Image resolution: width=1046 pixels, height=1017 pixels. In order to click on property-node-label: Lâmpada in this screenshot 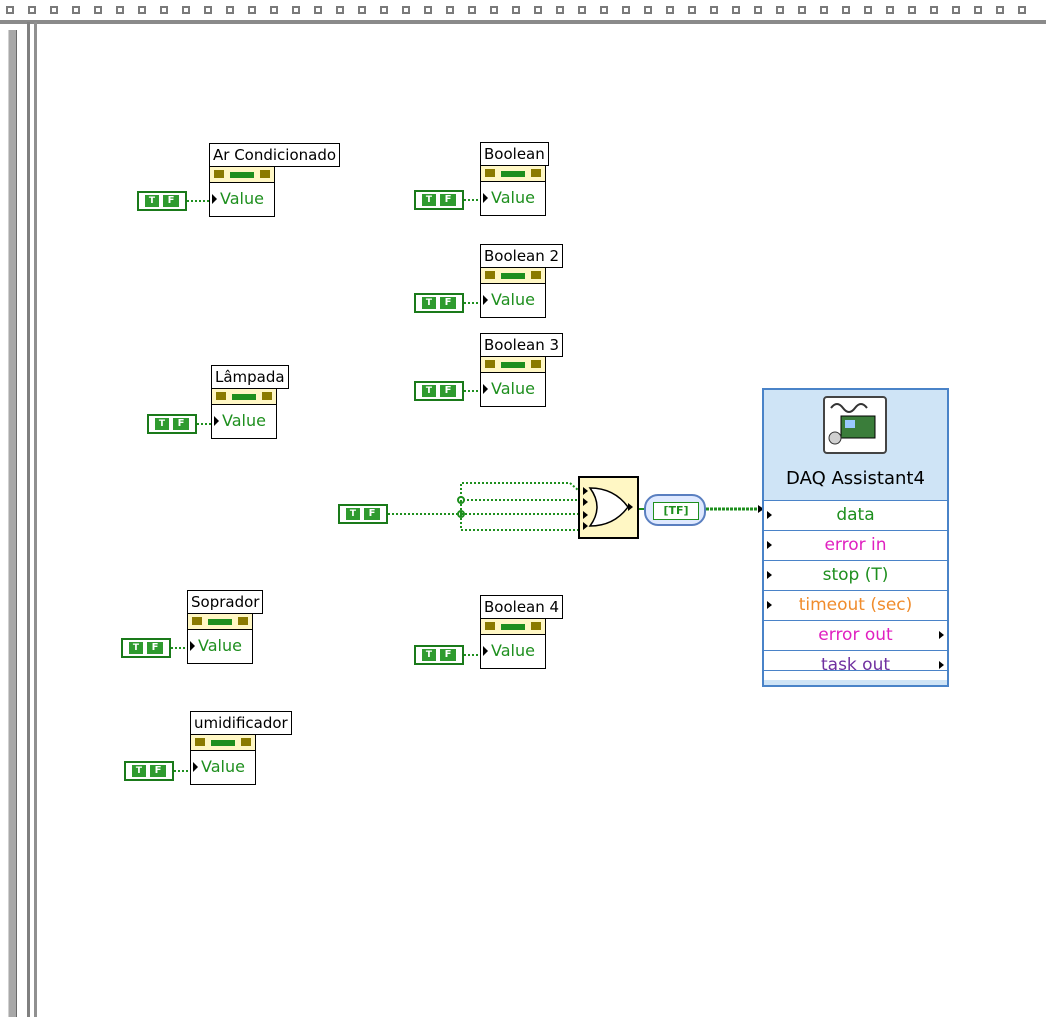, I will do `click(250, 377)`.